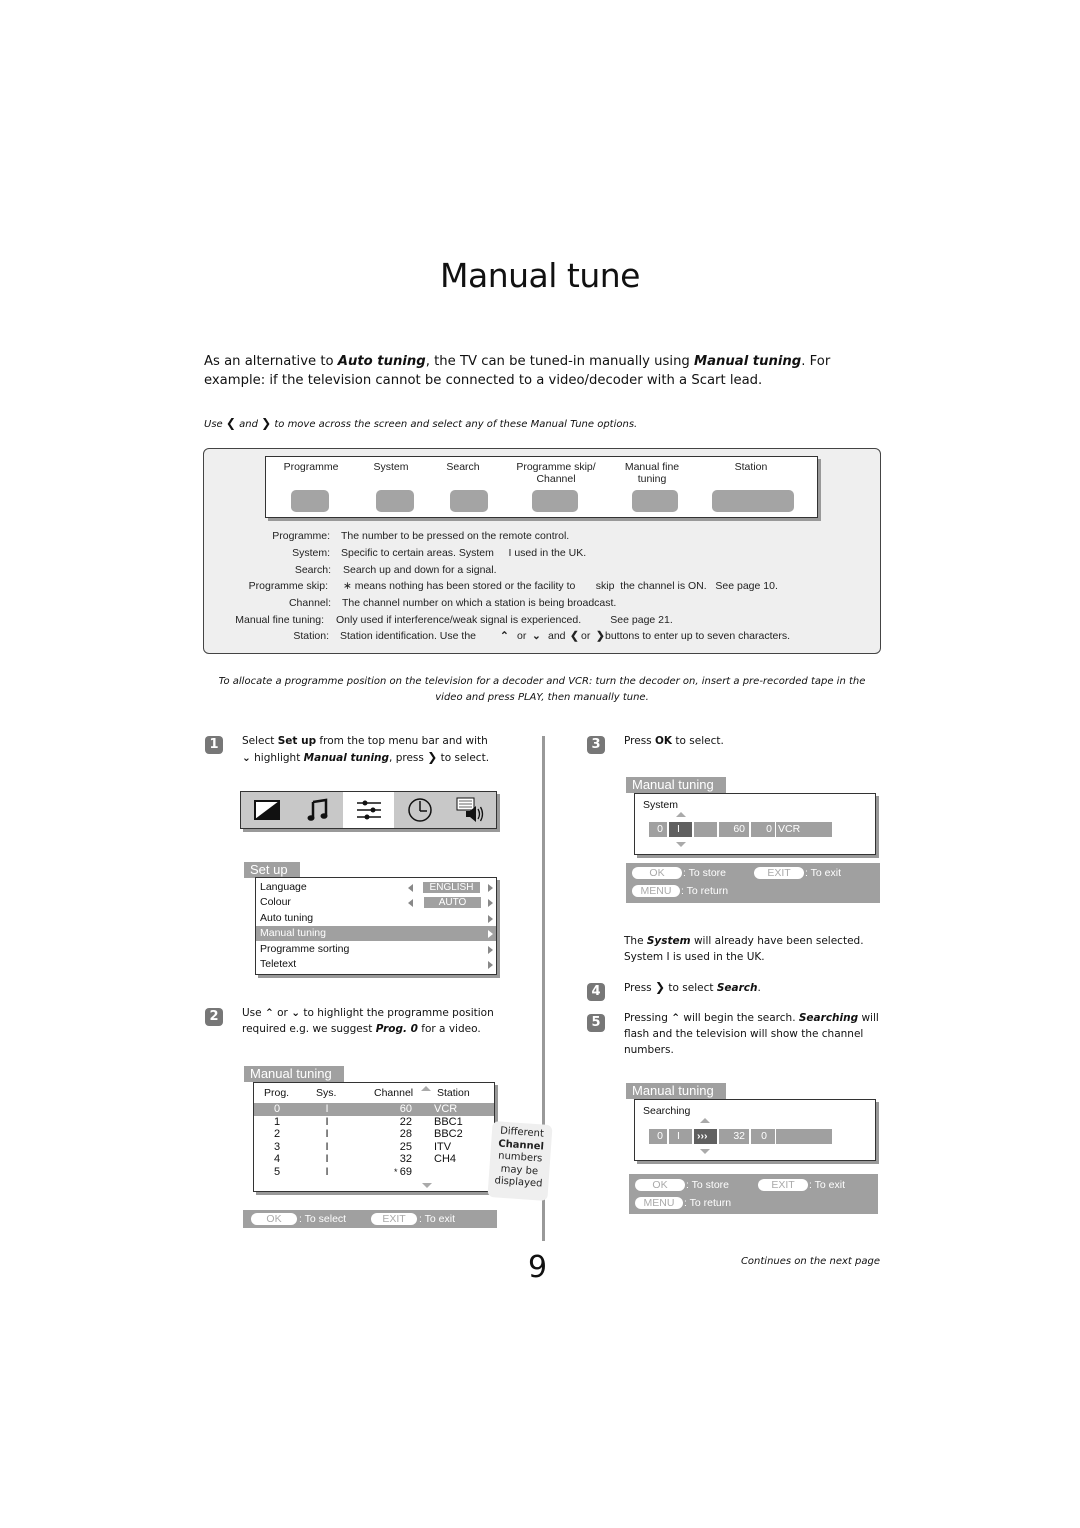 This screenshot has height=1528, width=1080. Describe the element at coordinates (443, 1146) in the screenshot. I see `station-cell: ITV` at that location.